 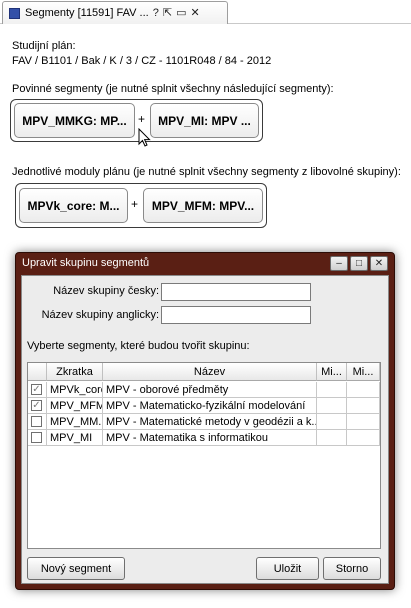 I want to click on cancel-button: Storno, so click(x=352, y=568).